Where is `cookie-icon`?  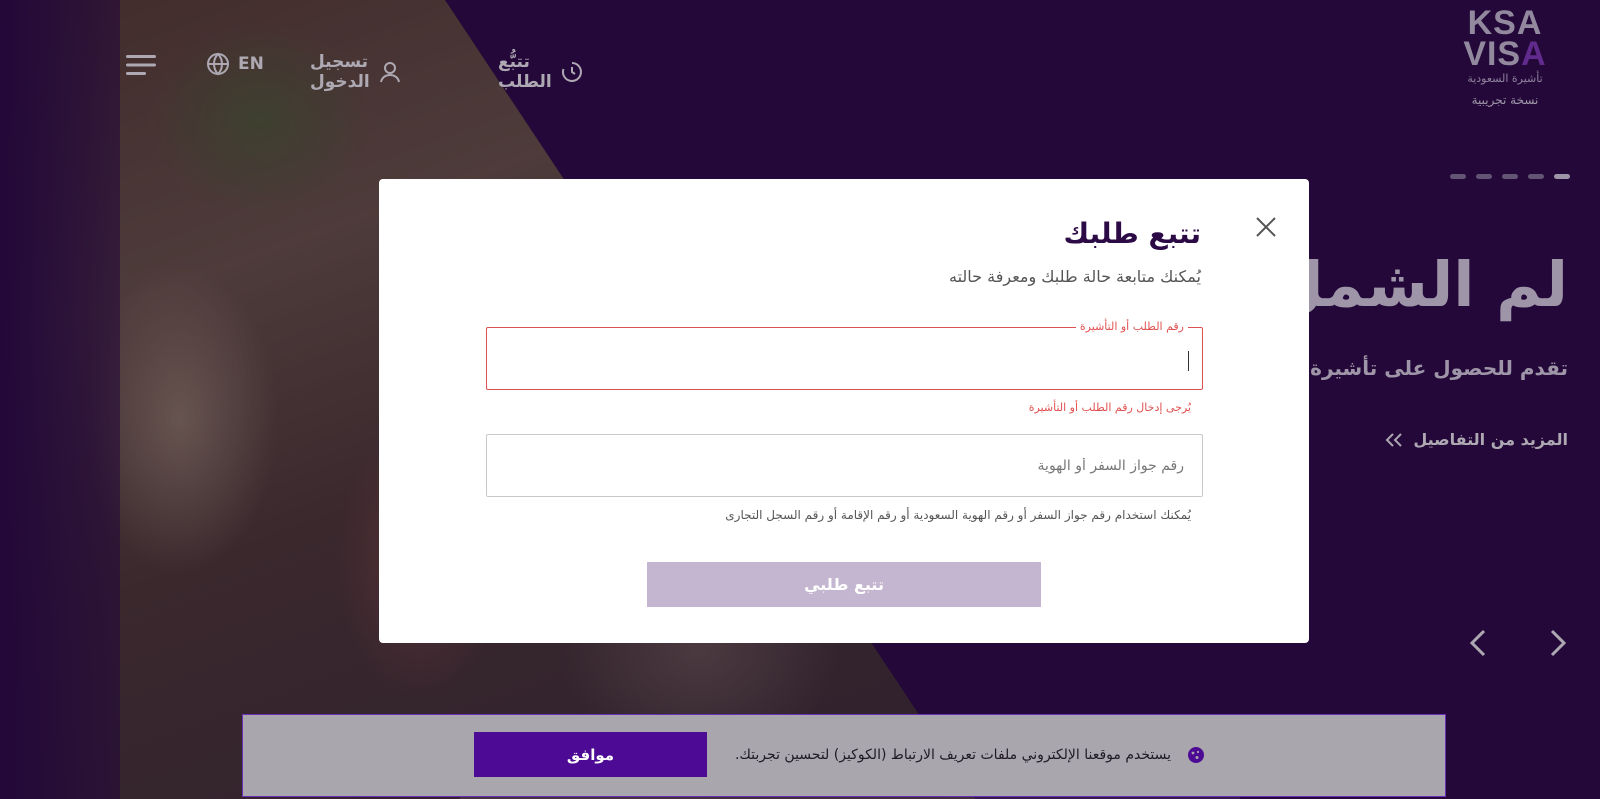 cookie-icon is located at coordinates (1196, 755).